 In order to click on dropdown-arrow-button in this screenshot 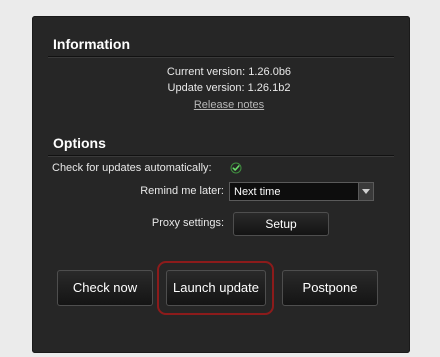, I will do `click(365, 191)`.